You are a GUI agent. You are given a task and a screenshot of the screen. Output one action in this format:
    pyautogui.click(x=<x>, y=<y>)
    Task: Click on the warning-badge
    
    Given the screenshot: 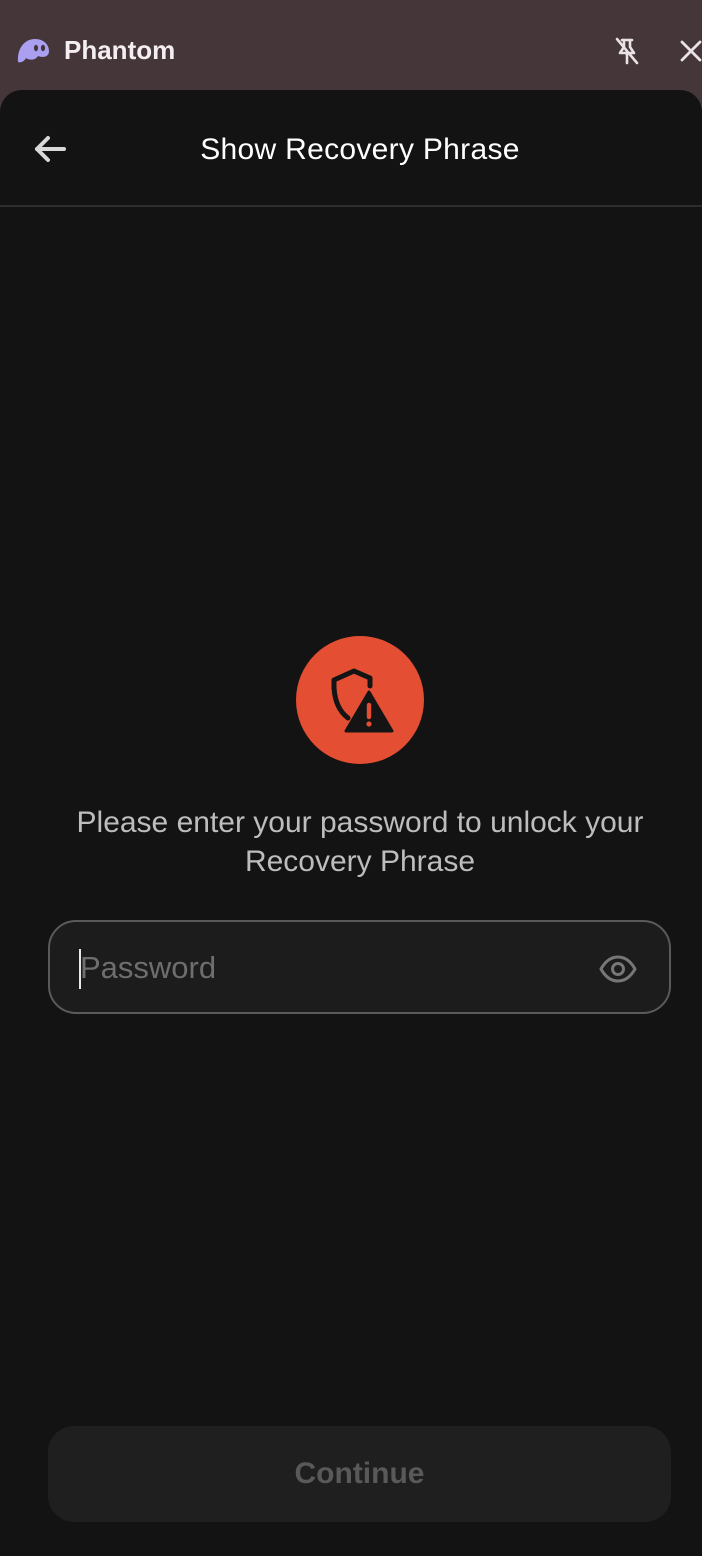 What is the action you would take?
    pyautogui.click(x=360, y=700)
    